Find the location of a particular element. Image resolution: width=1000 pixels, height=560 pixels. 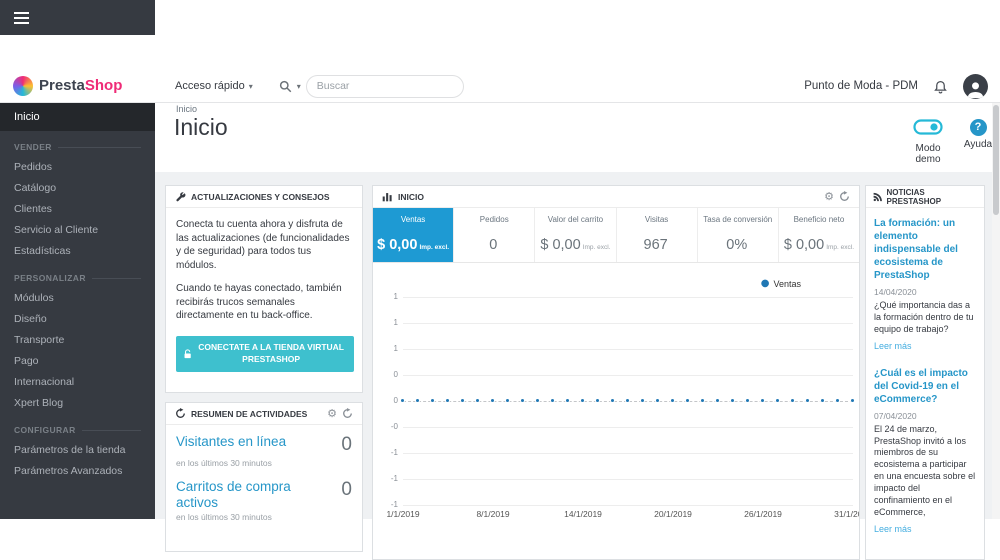

kpi-tab-ventas: Ventas $ 0,00 Imp. excl. is located at coordinates (414, 235).